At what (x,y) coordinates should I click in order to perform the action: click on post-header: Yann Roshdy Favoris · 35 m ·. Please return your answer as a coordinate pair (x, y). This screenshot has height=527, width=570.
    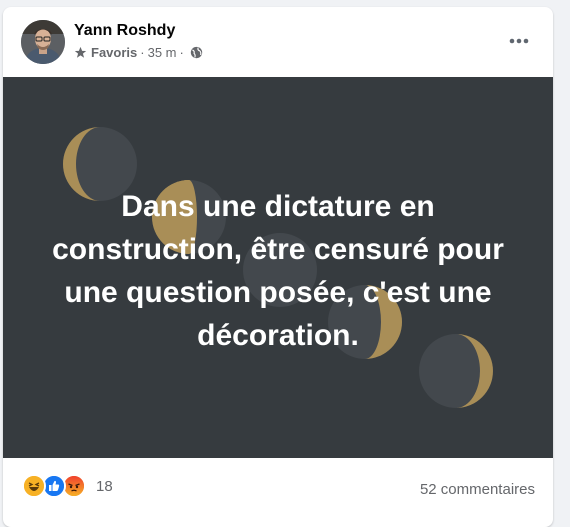
    Looking at the image, I should click on (278, 42).